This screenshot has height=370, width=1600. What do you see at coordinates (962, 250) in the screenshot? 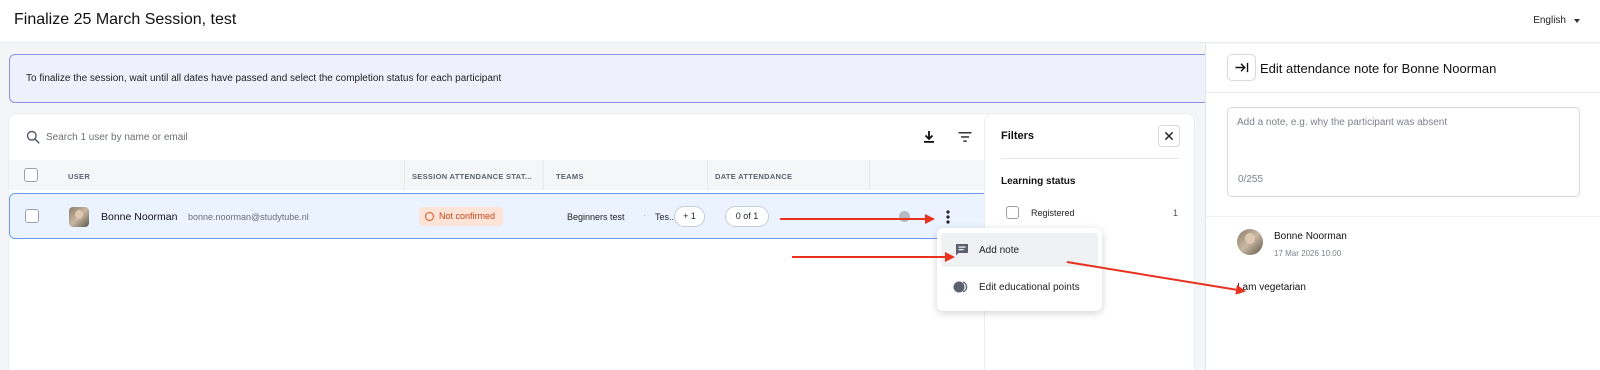
I see `comment-icon` at bounding box center [962, 250].